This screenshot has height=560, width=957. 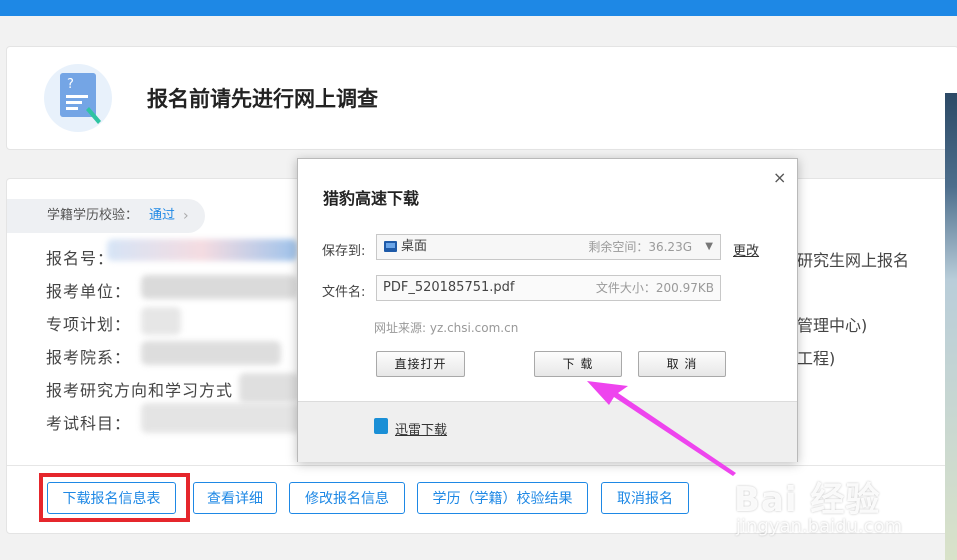 I want to click on save-location-value: 桌面, so click(x=414, y=246).